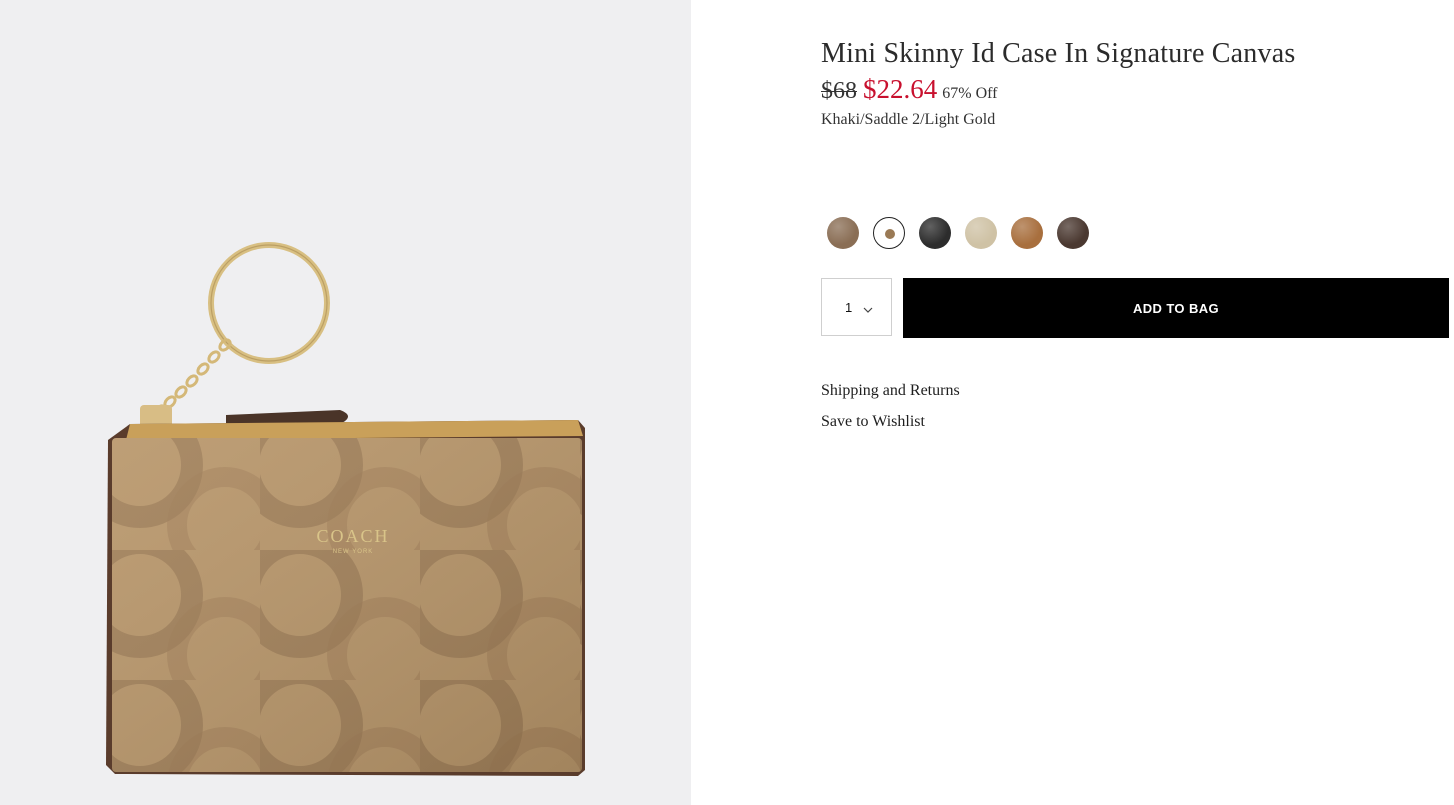 The width and height of the screenshot is (1454, 805). I want to click on add-to-bag-button: ADD TO BAG, so click(1176, 308).